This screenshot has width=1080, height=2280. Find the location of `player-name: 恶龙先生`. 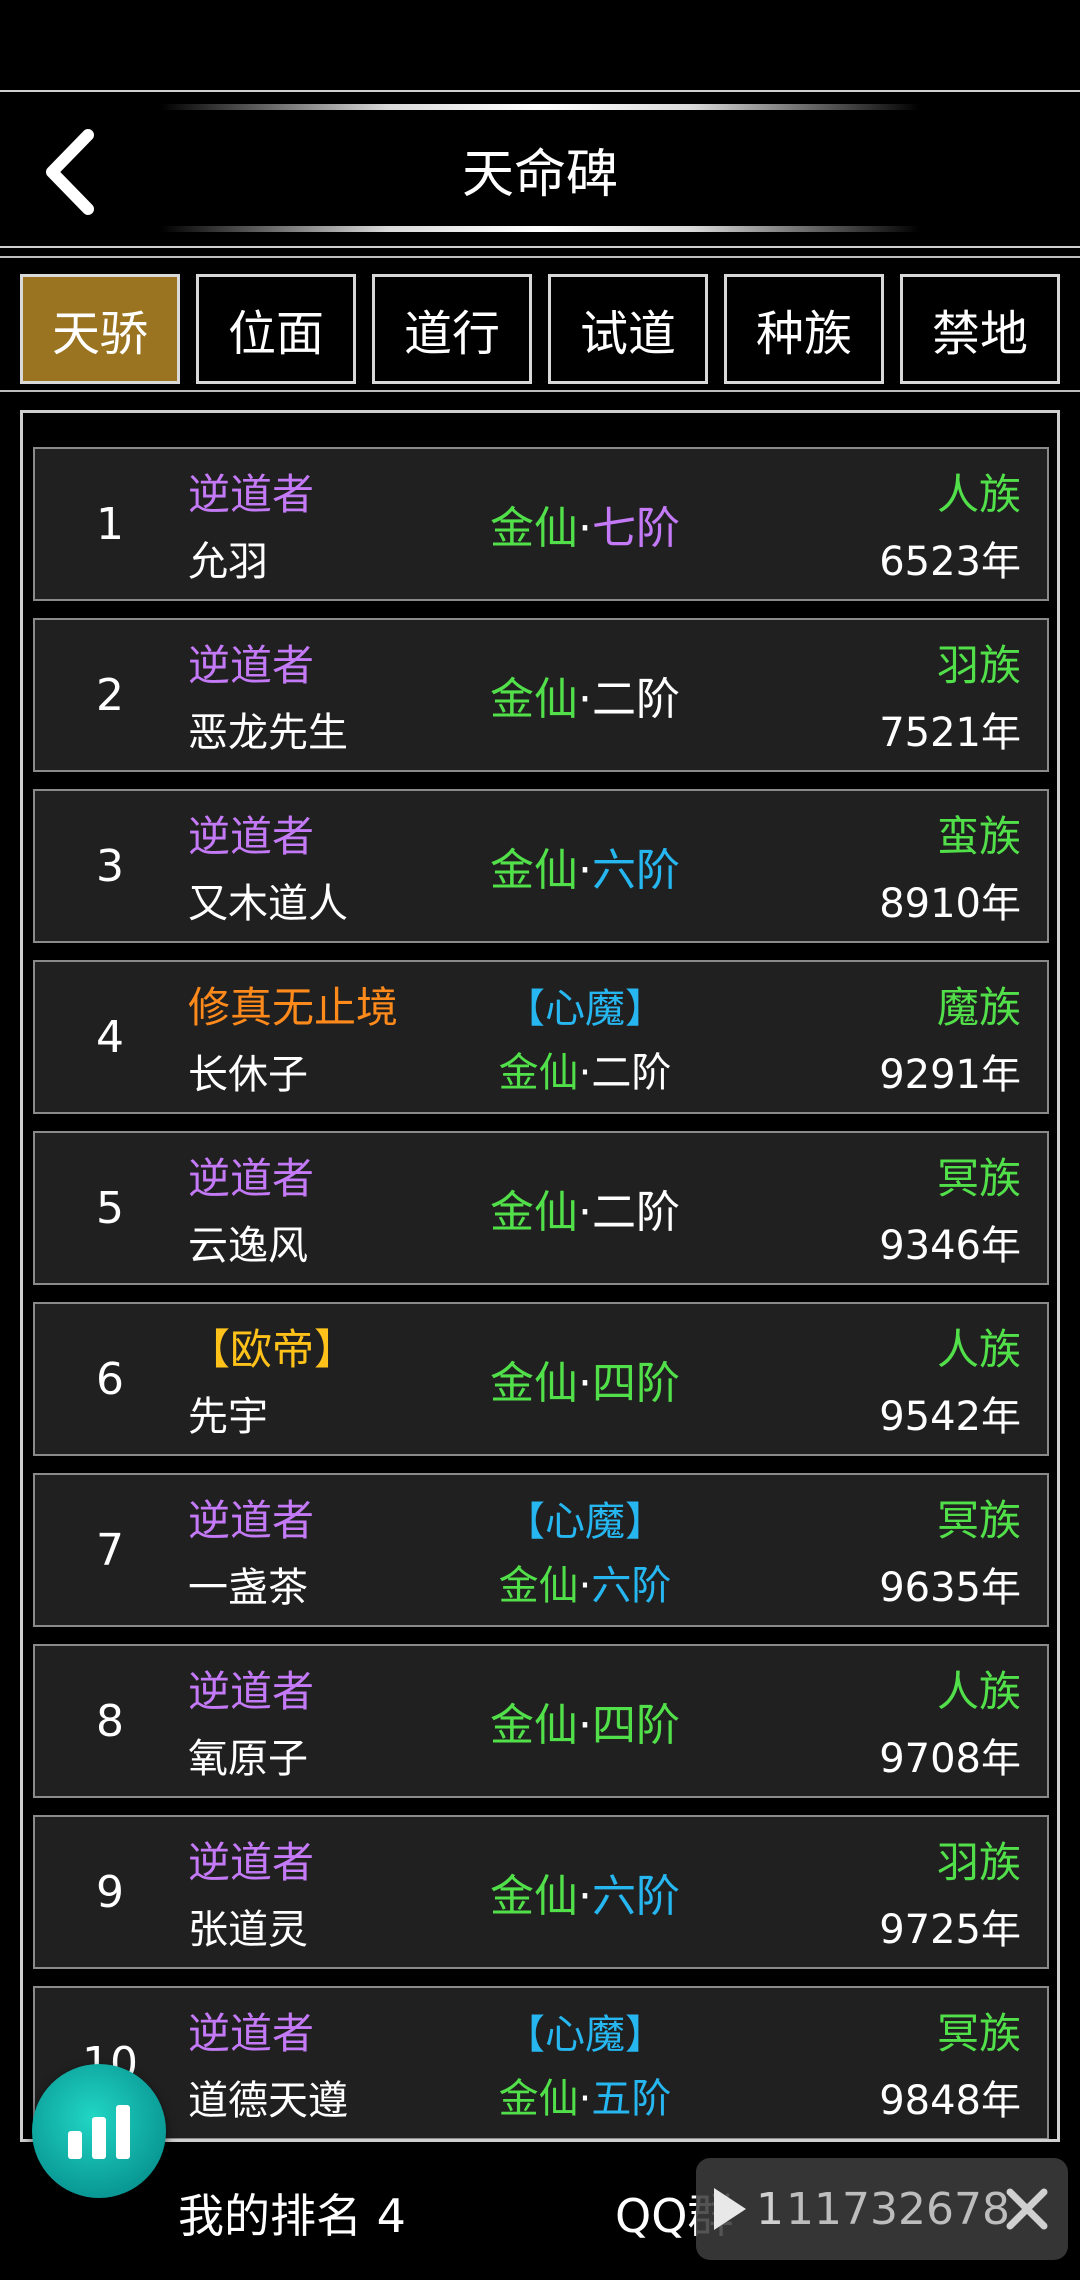

player-name: 恶龙先生 is located at coordinates (268, 733).